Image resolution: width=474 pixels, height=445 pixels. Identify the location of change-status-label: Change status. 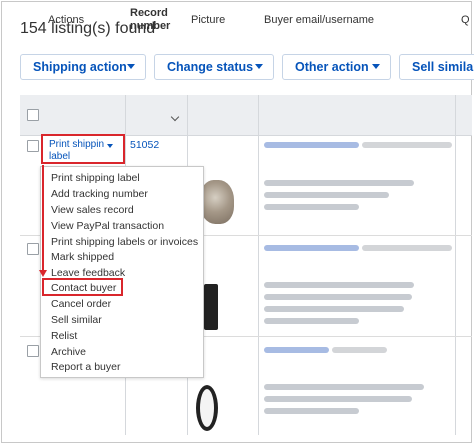
(210, 67).